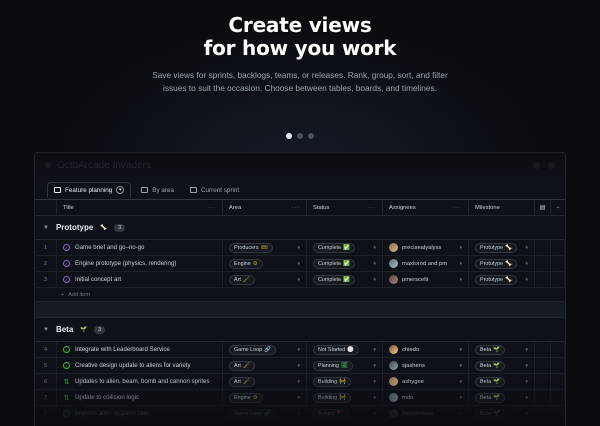 This screenshot has height=426, width=600. I want to click on assignees-cell: precisealyalyss ▾, so click(426, 247).